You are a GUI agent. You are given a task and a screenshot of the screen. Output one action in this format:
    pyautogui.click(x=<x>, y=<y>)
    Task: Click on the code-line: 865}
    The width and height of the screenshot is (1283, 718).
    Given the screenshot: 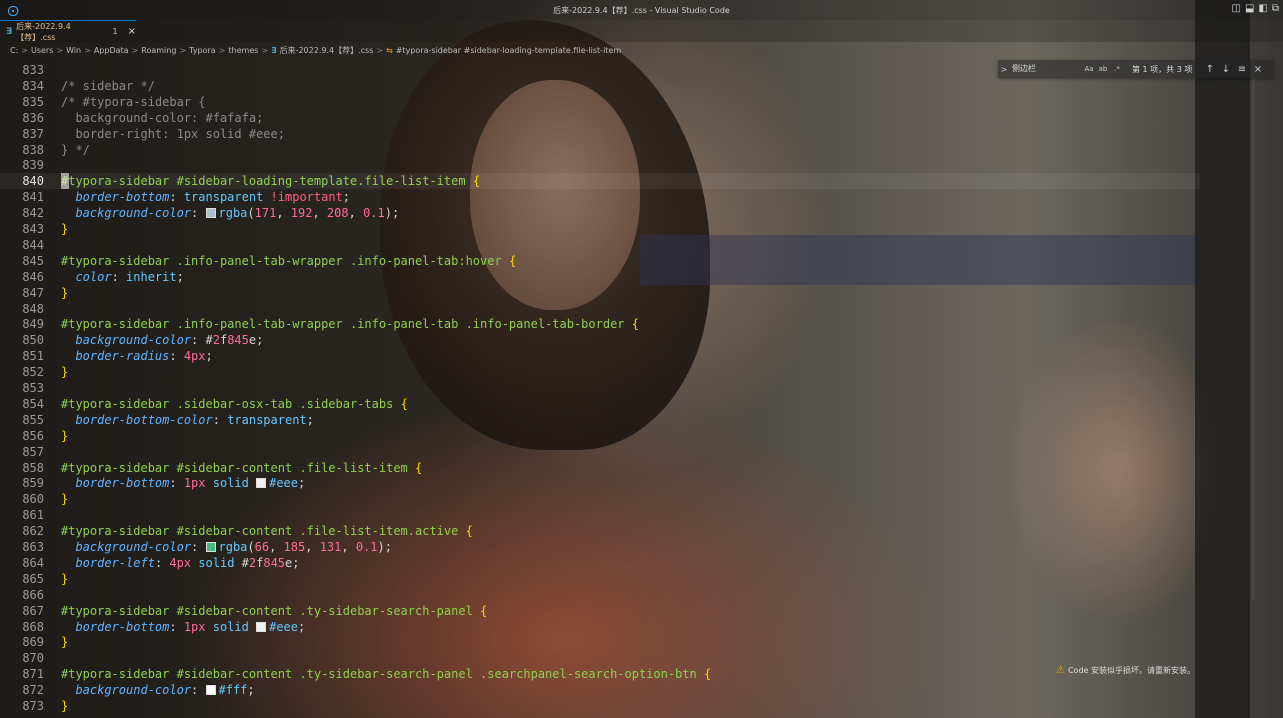 What is the action you would take?
    pyautogui.click(x=600, y=579)
    